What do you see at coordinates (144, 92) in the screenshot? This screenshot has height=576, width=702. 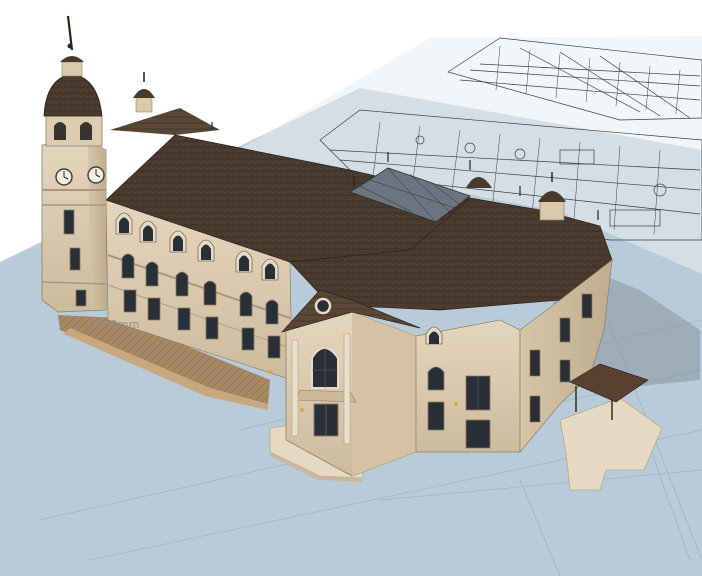 I see `rear-cupola` at bounding box center [144, 92].